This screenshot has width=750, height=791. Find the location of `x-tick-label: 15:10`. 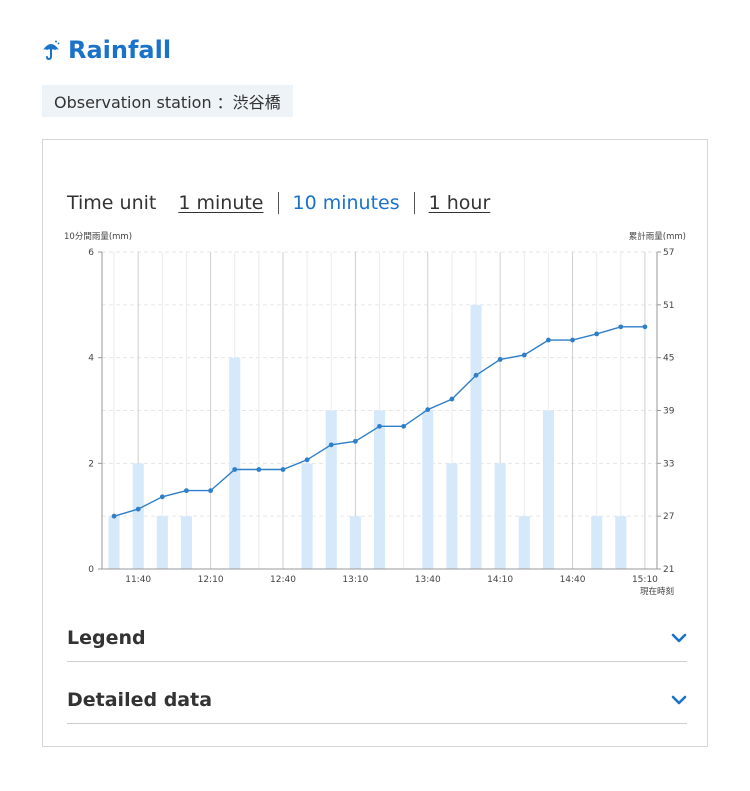

x-tick-label: 15:10 is located at coordinates (645, 580).